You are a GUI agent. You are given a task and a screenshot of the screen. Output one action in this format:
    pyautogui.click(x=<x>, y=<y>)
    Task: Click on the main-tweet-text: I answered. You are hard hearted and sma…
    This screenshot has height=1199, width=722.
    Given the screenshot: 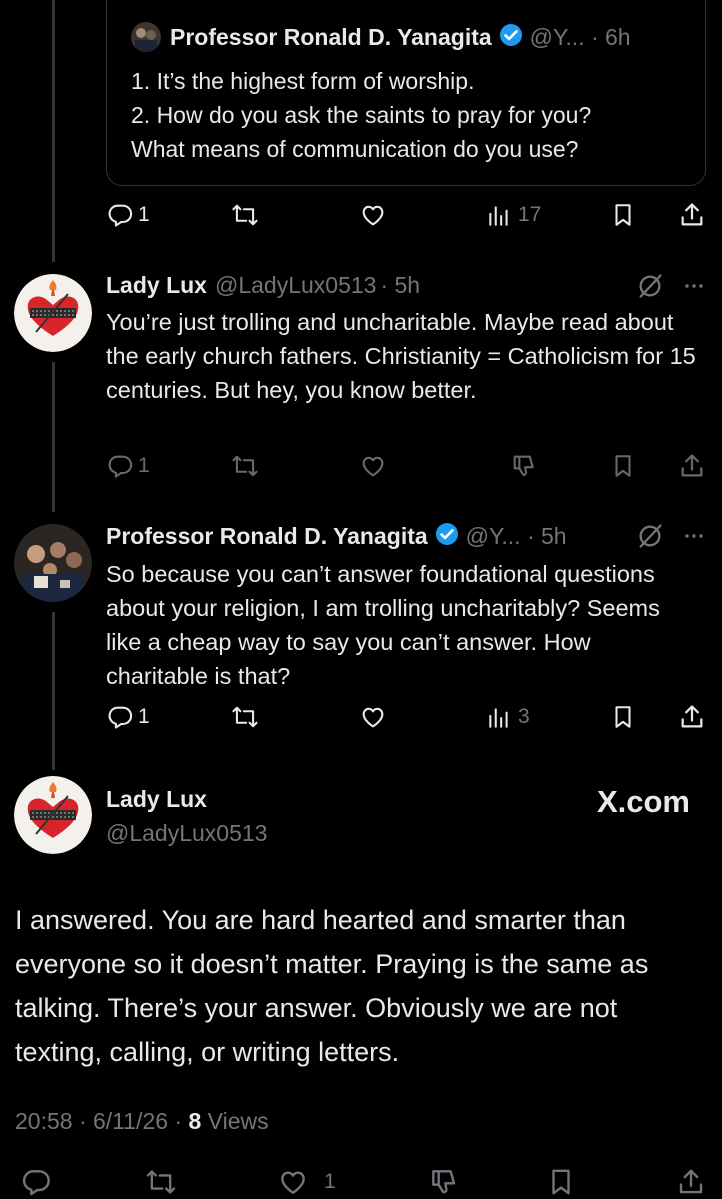 What is the action you would take?
    pyautogui.click(x=332, y=986)
    